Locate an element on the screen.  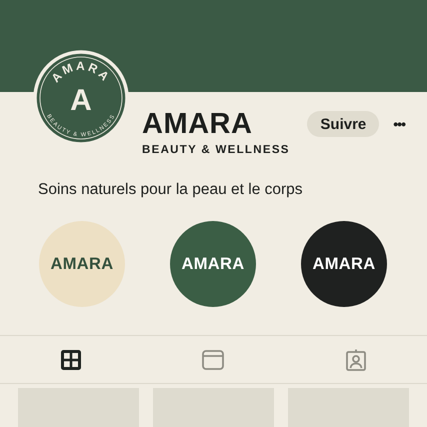
more-button: ••• is located at coordinates (399, 124).